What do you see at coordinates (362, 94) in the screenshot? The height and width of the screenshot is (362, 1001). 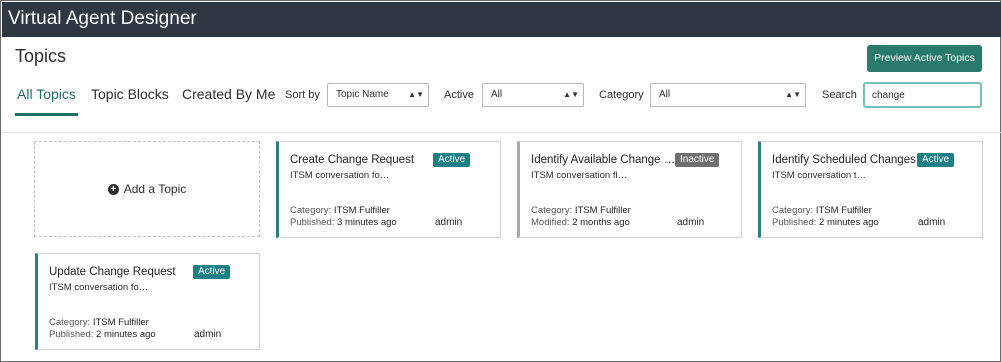 I see `sort-by-value: Topic Name` at bounding box center [362, 94].